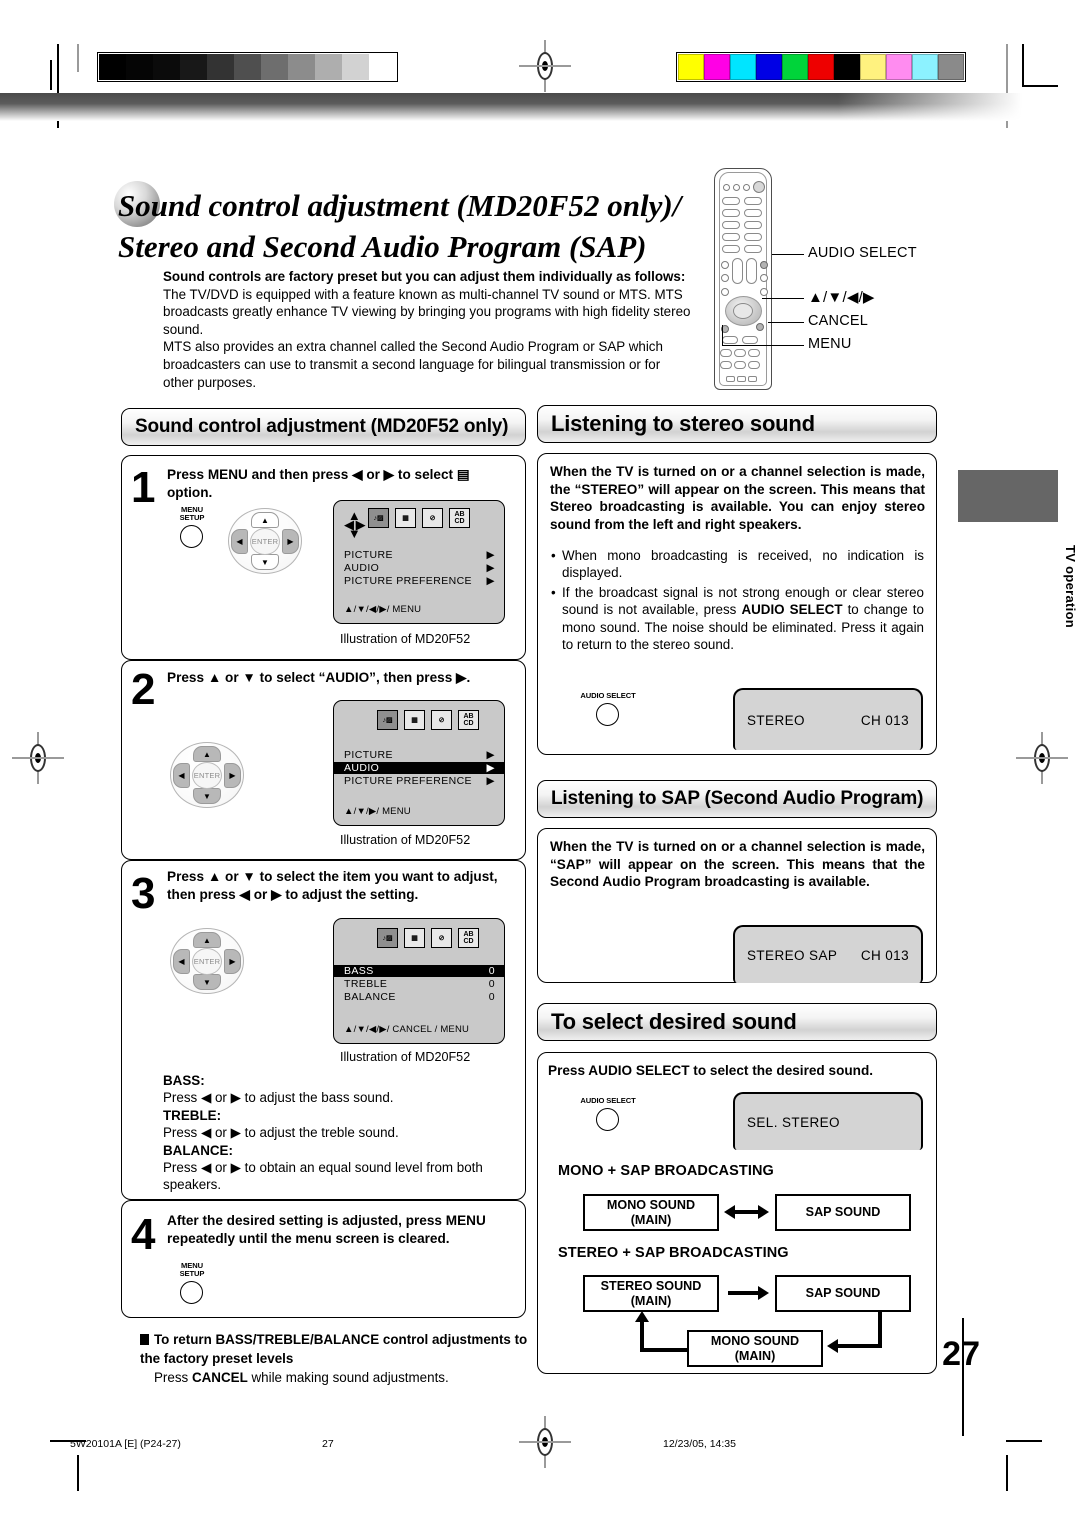 The image size is (1080, 1528). What do you see at coordinates (830, 344) in the screenshot?
I see `callout-menu: MENU` at bounding box center [830, 344].